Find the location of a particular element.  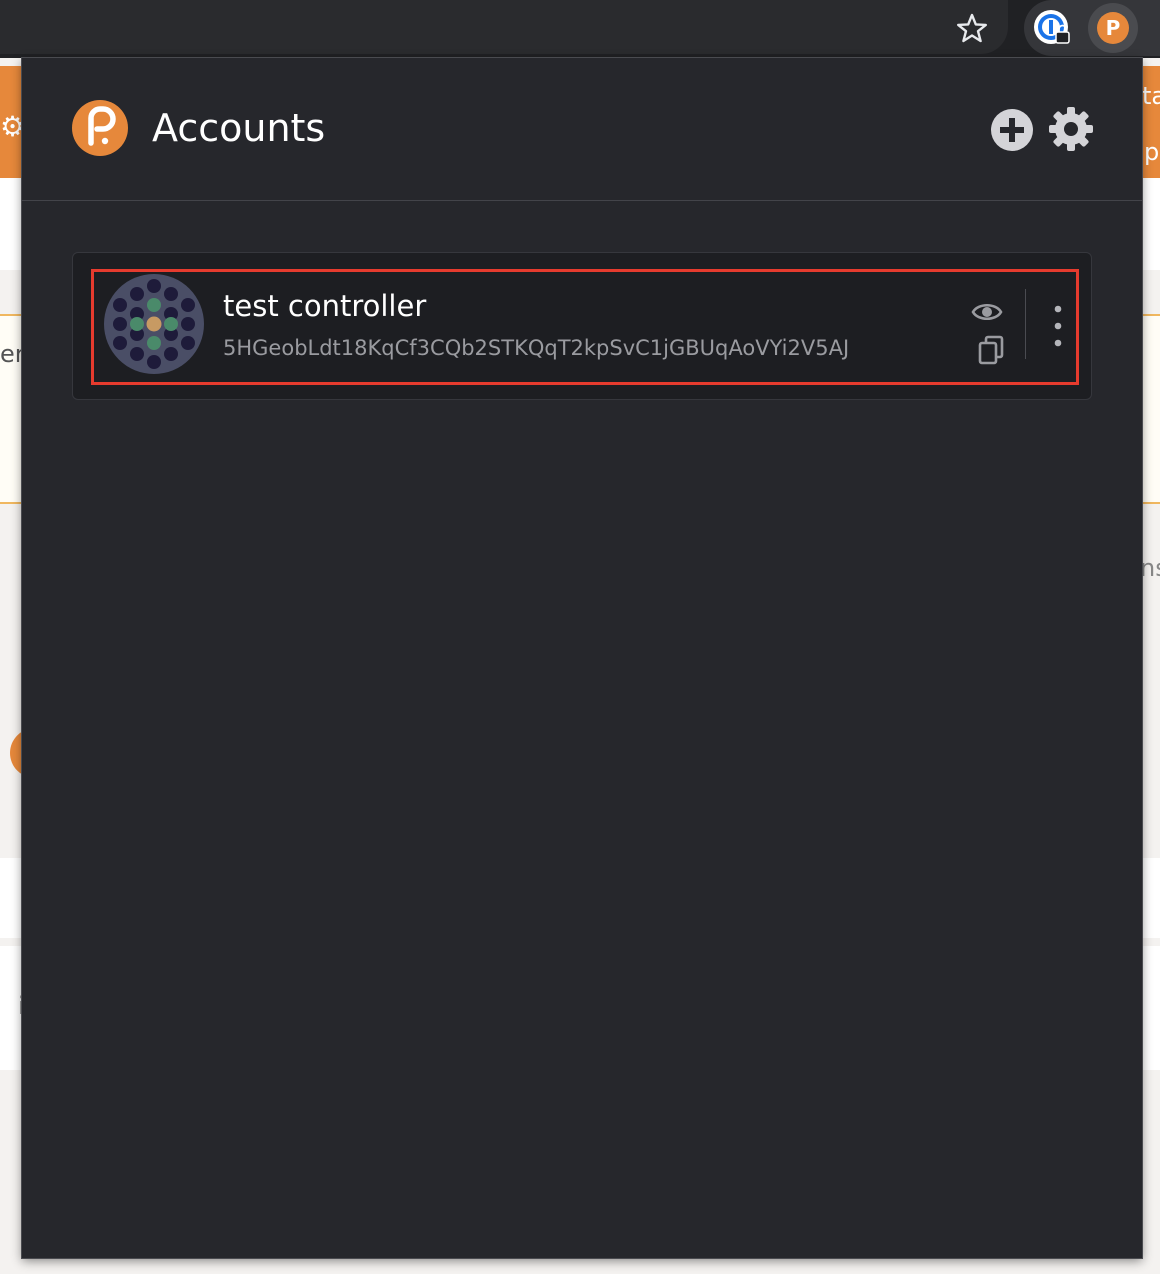

identicon-avatar is located at coordinates (154, 324).